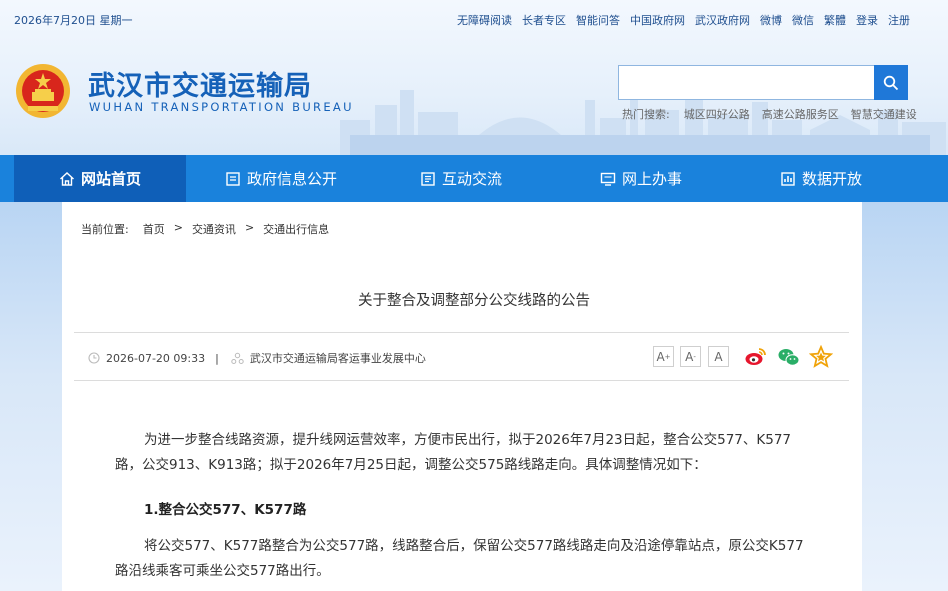  I want to click on search-icon, so click(891, 82).